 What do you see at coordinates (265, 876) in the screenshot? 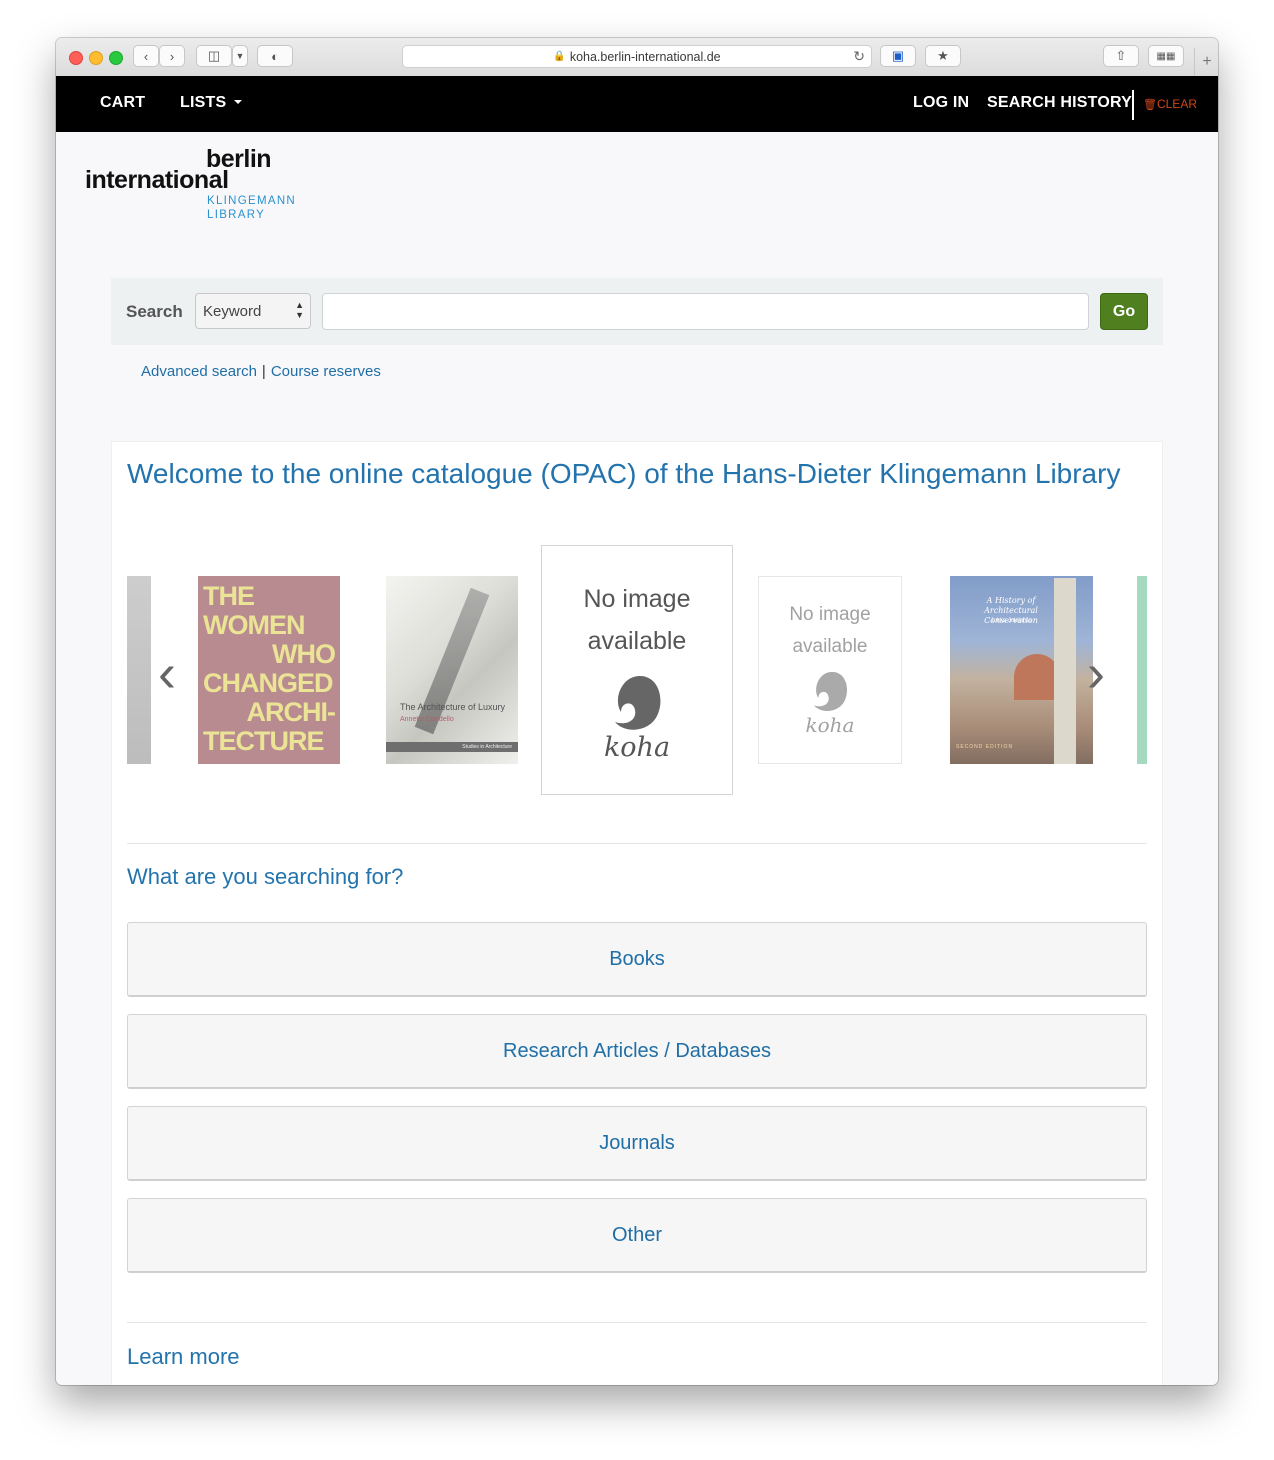
I see `searching-heading: What are you searching for?` at bounding box center [265, 876].